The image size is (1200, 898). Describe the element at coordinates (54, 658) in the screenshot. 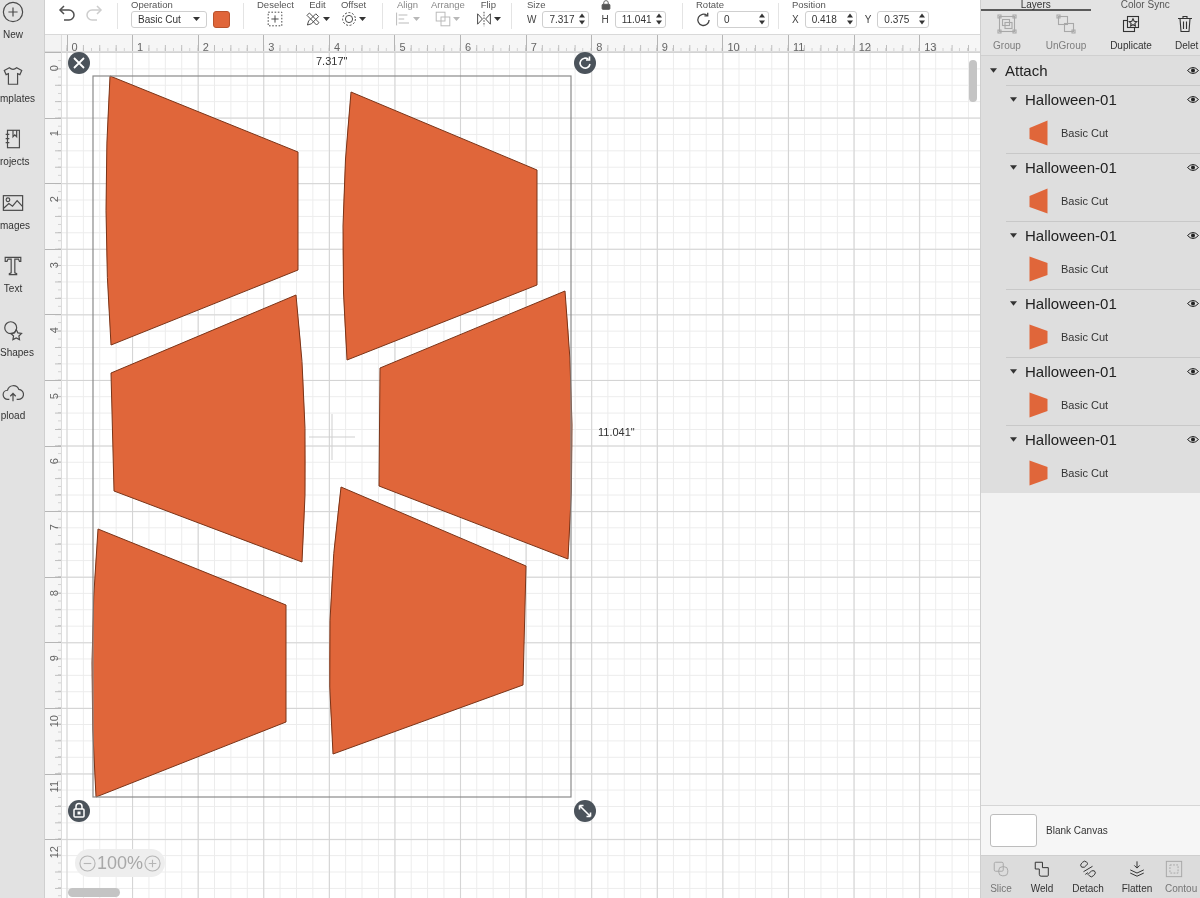

I see `ruler-number: 9` at that location.